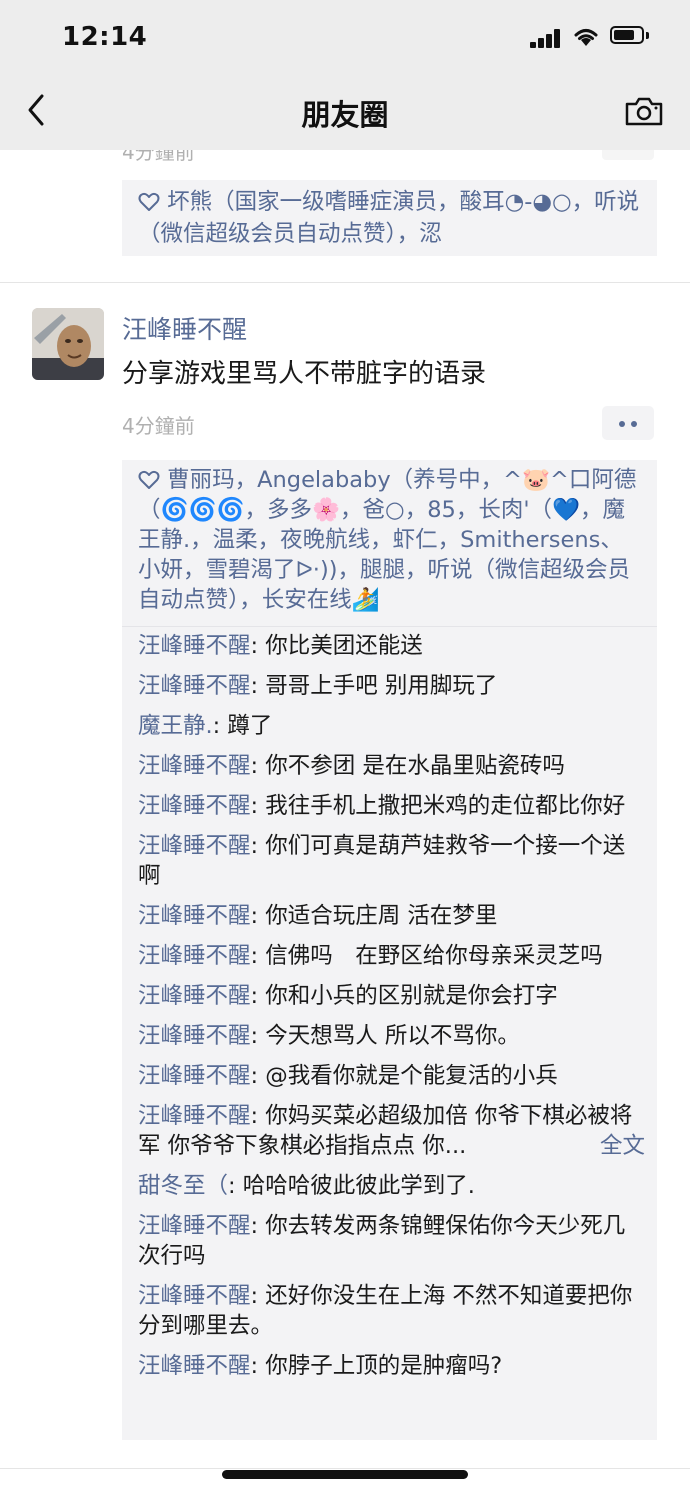 This screenshot has height=1492, width=690. Describe the element at coordinates (391, 726) in the screenshot. I see `comment: 魔王静.: 蹲了` at that location.